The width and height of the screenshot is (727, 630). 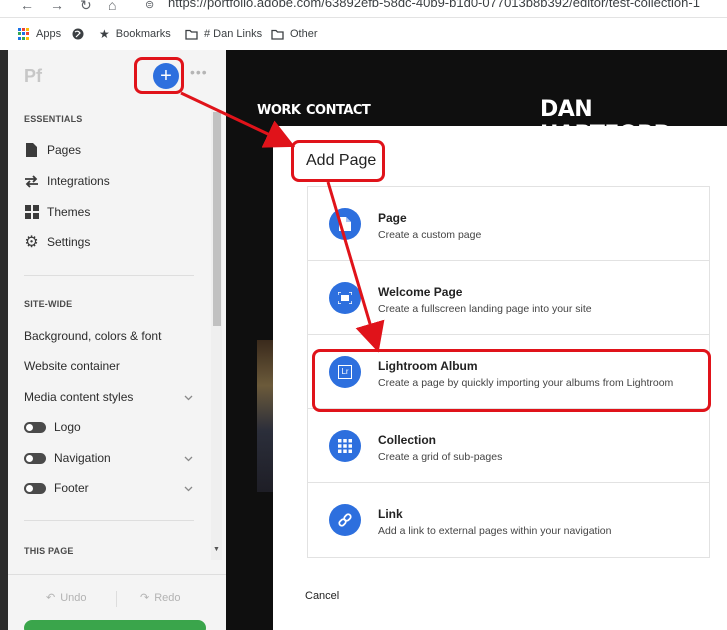 I want to click on themes-grid-icon, so click(x=31, y=212).